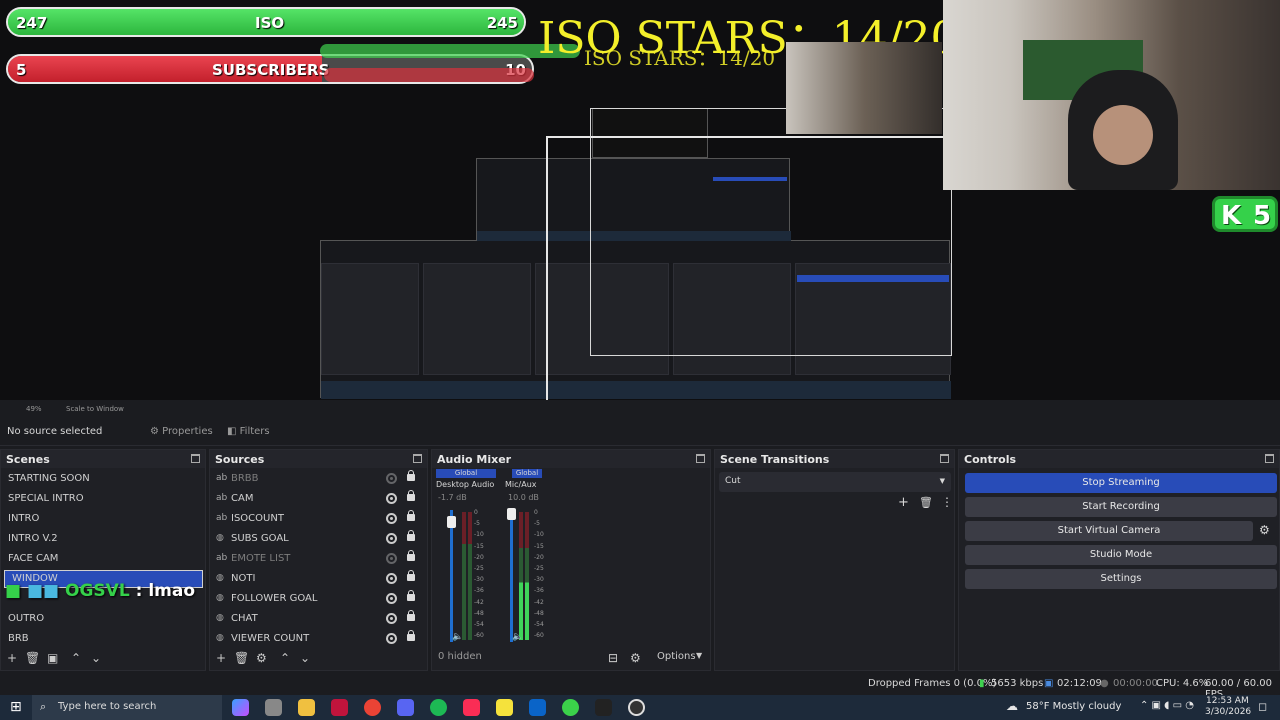 The height and width of the screenshot is (720, 1280). I want to click on notes-icon, so click(504, 707).